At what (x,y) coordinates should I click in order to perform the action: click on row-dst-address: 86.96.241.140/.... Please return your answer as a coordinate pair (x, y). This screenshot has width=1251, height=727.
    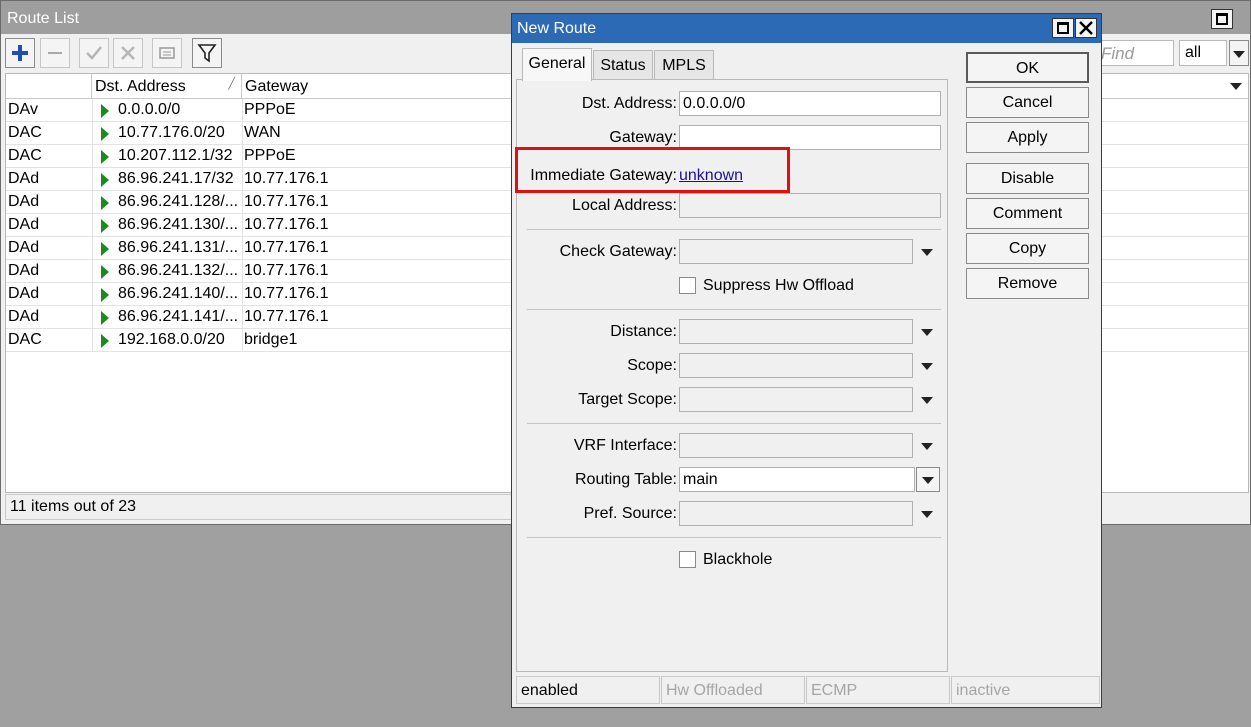
    Looking at the image, I should click on (178, 293).